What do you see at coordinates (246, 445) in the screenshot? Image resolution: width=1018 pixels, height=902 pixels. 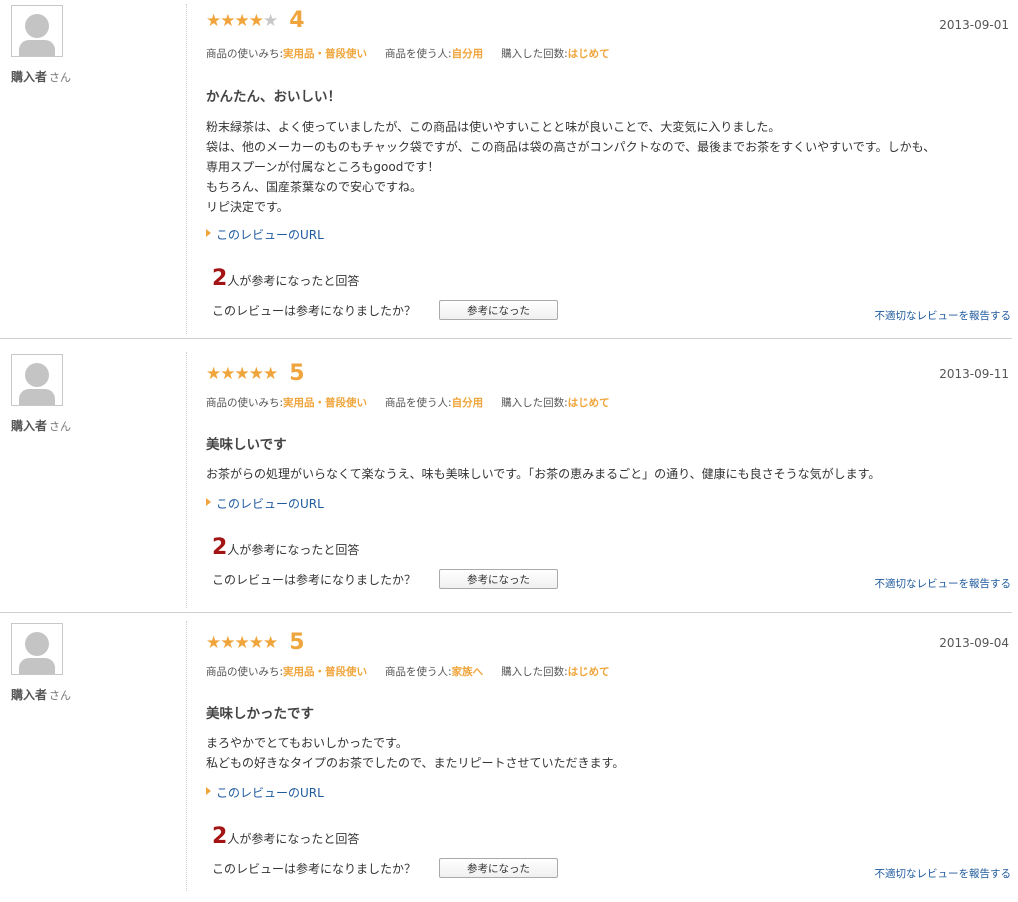 I see `review-title: 美味しいです` at bounding box center [246, 445].